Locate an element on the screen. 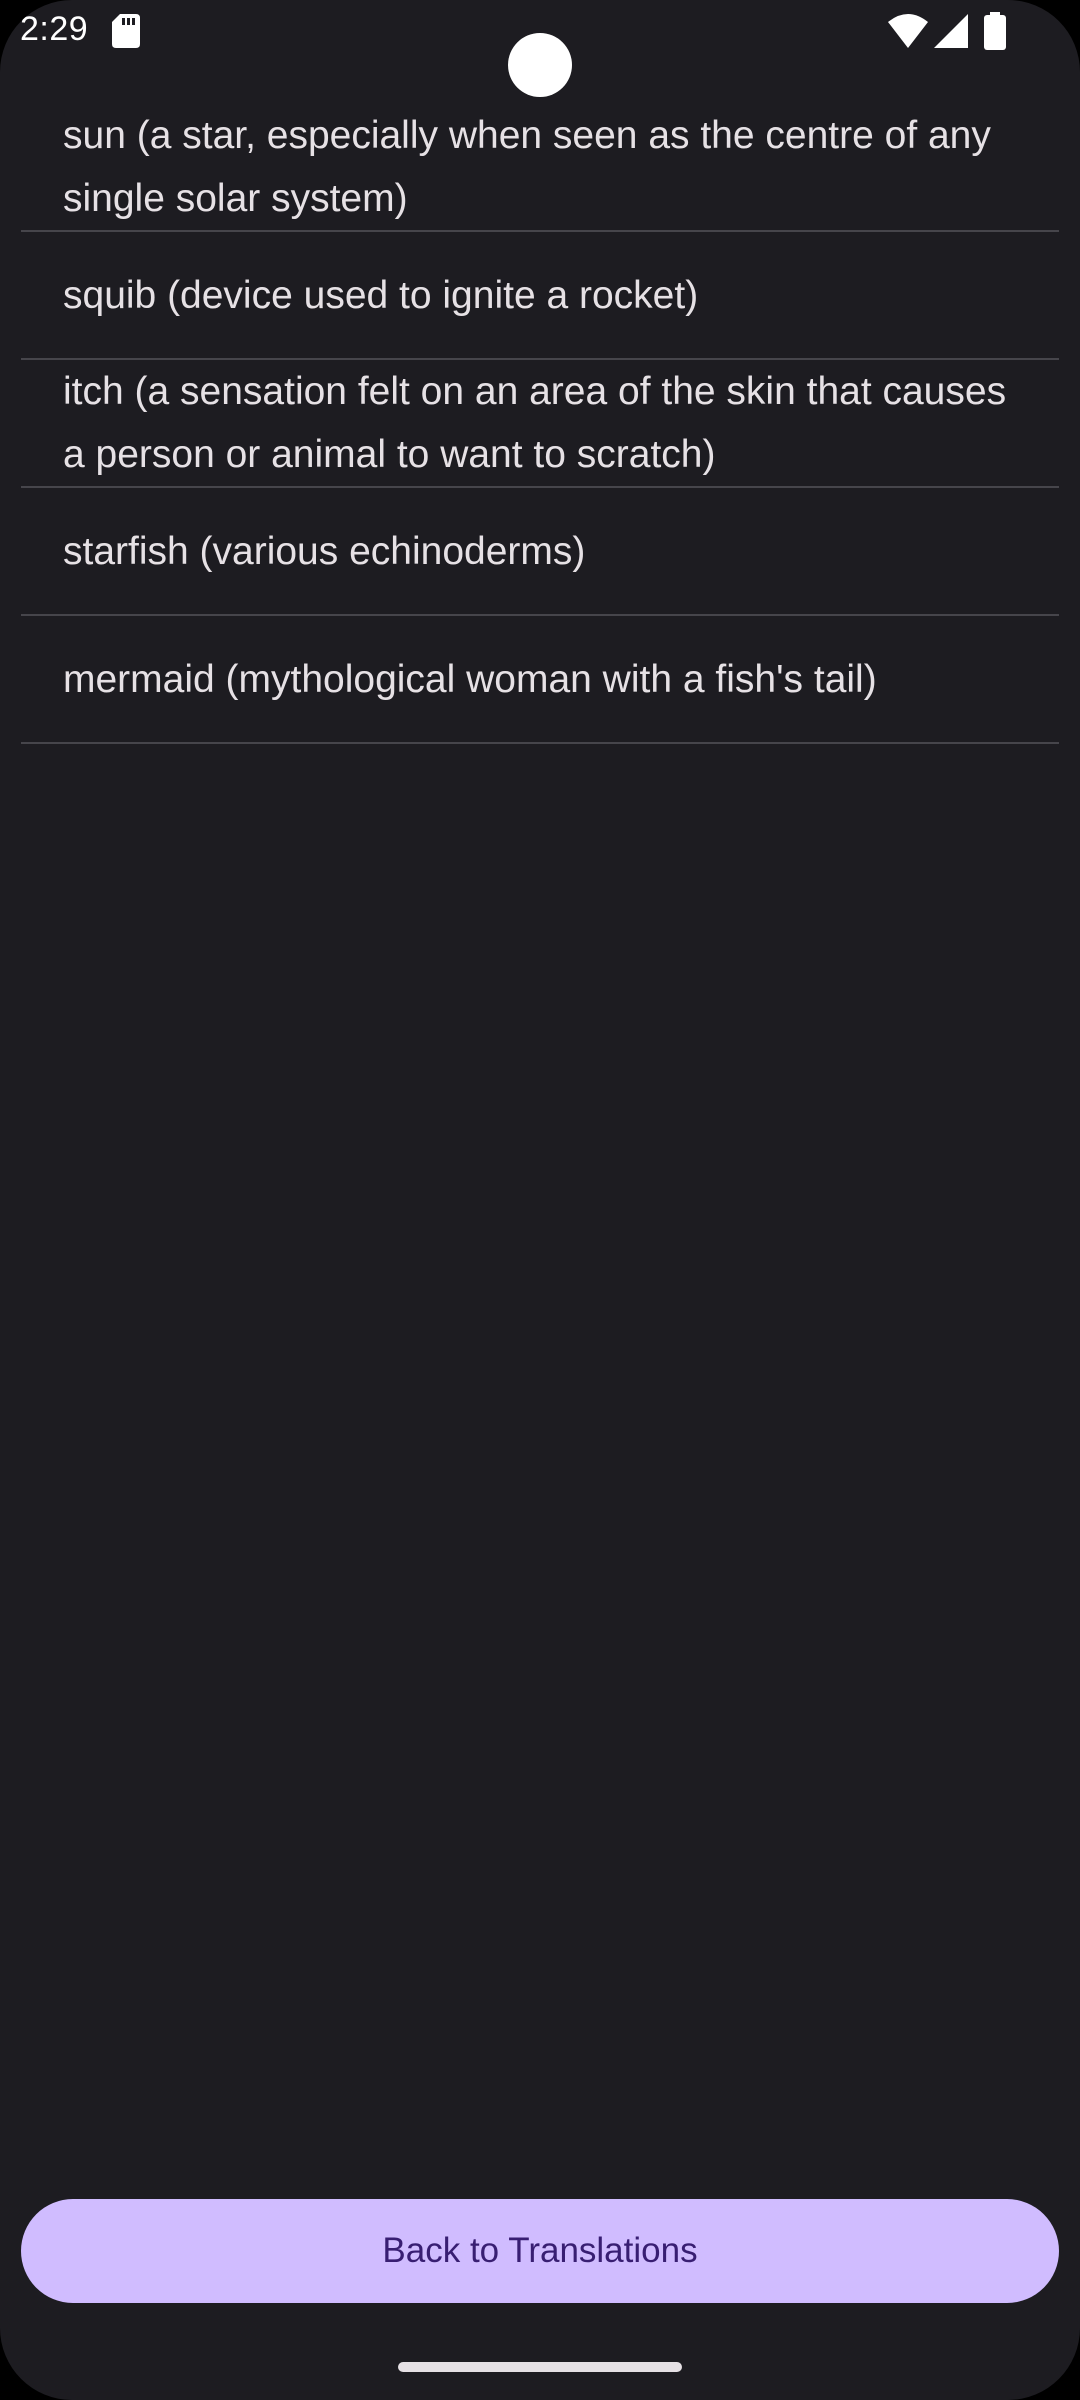 The image size is (1080, 2400). list-item: starfish (various echinoderms) is located at coordinates (540, 552).